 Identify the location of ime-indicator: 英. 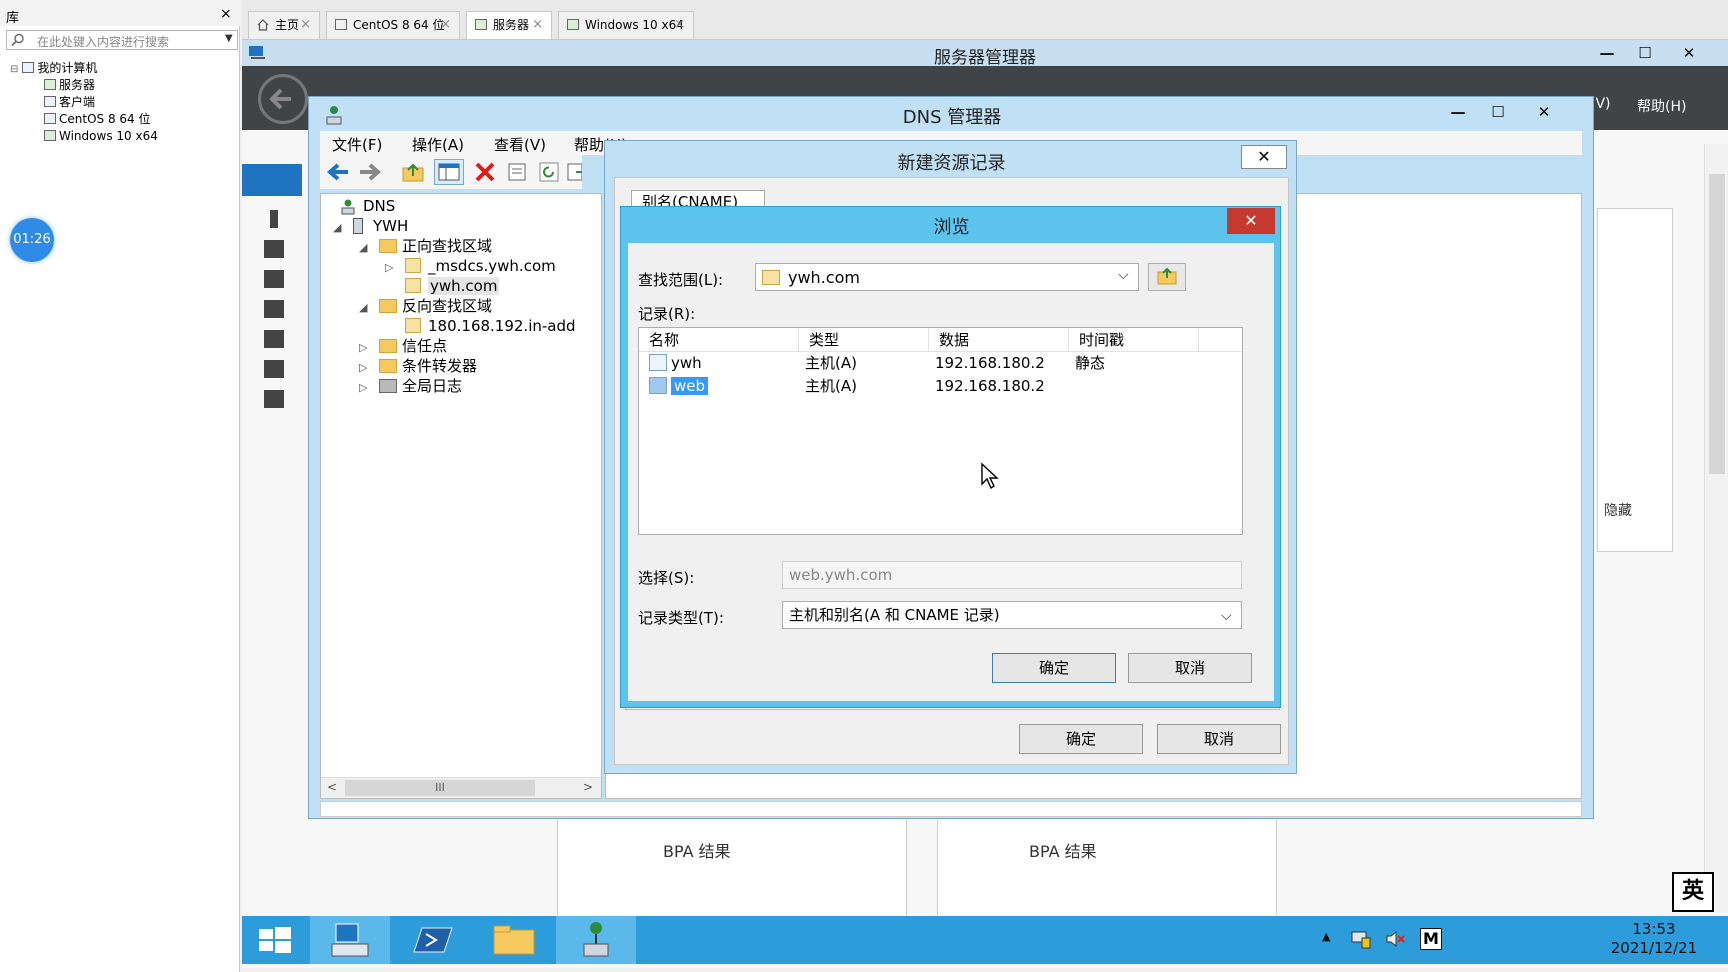
(1693, 892).